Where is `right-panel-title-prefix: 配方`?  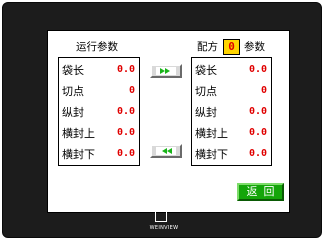
right-panel-title-prefix: 配方 is located at coordinates (207, 47).